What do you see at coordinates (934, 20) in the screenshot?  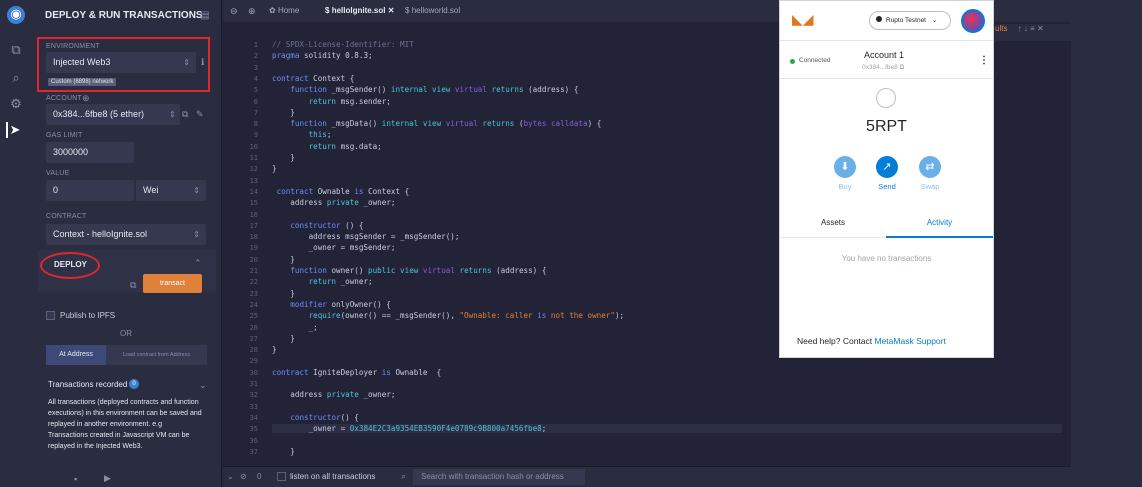 I see `network-caret-icon: ⌄` at bounding box center [934, 20].